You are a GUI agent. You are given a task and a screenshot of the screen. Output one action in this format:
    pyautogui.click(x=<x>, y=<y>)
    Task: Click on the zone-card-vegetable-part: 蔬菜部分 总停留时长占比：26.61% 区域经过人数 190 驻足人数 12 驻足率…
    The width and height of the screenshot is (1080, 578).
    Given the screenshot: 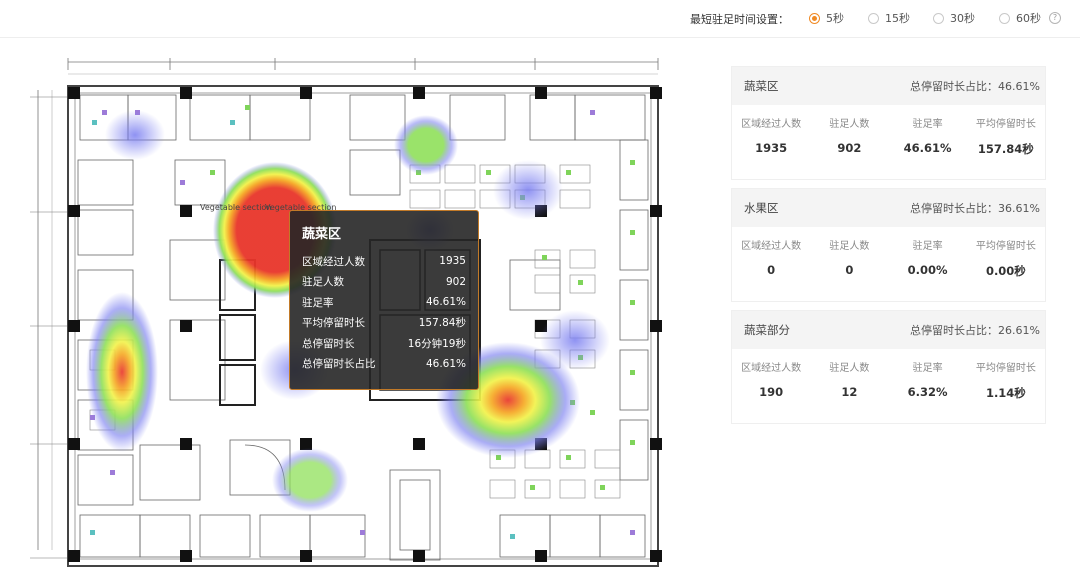 What is the action you would take?
    pyautogui.click(x=888, y=367)
    